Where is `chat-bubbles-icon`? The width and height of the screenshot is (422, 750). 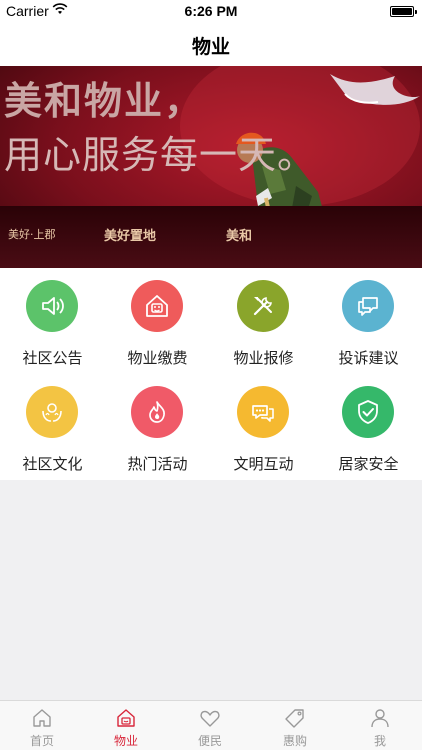 chat-bubbles-icon is located at coordinates (368, 306).